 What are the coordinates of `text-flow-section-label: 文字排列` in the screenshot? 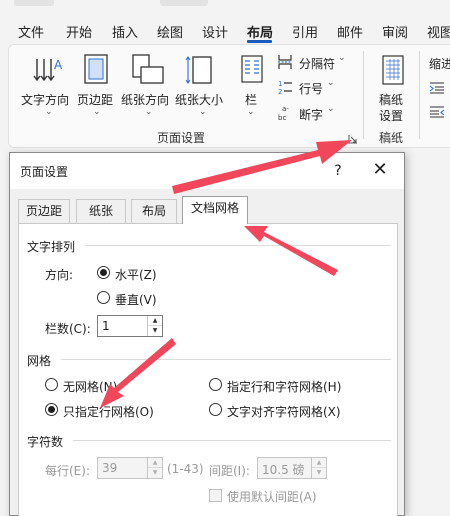 It's located at (51, 247).